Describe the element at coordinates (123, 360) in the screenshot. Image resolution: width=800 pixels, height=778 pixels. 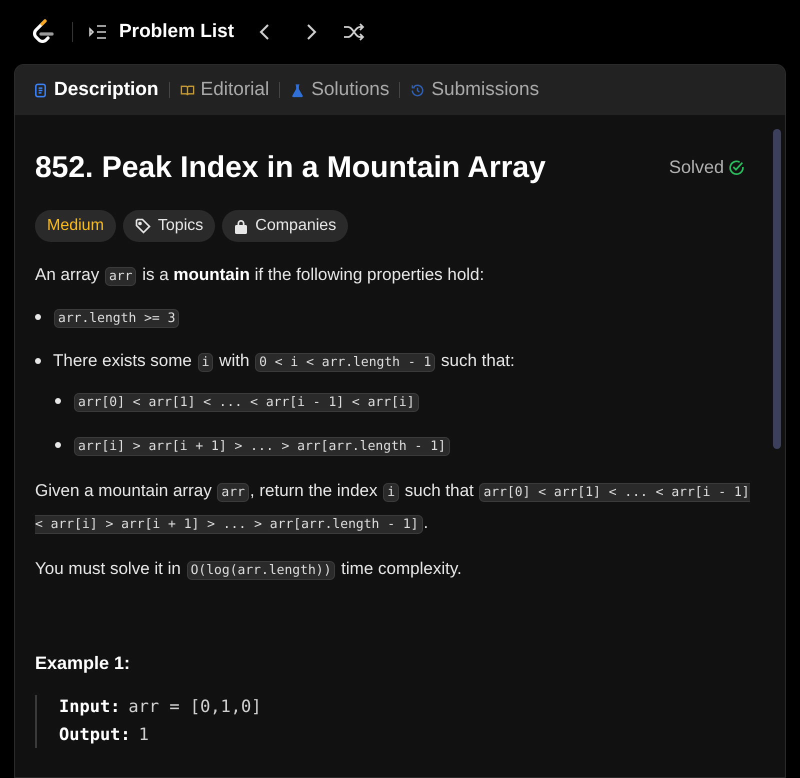
I see `description-text: There exists some` at that location.